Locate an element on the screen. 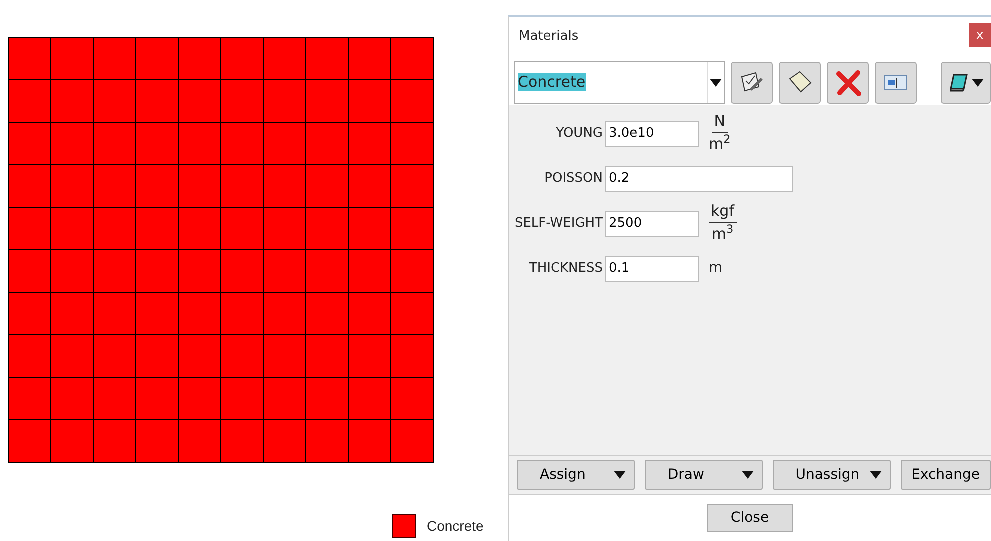 The height and width of the screenshot is (541, 991). view-menu-button is located at coordinates (966, 83).